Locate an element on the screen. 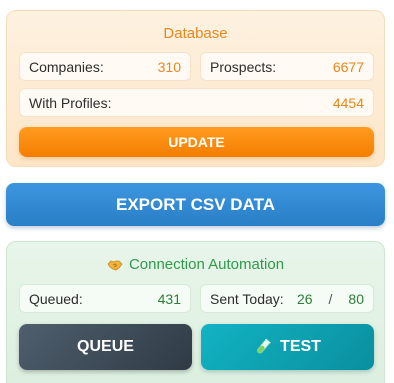 The height and width of the screenshot is (383, 394). test-button: TEST is located at coordinates (287, 347).